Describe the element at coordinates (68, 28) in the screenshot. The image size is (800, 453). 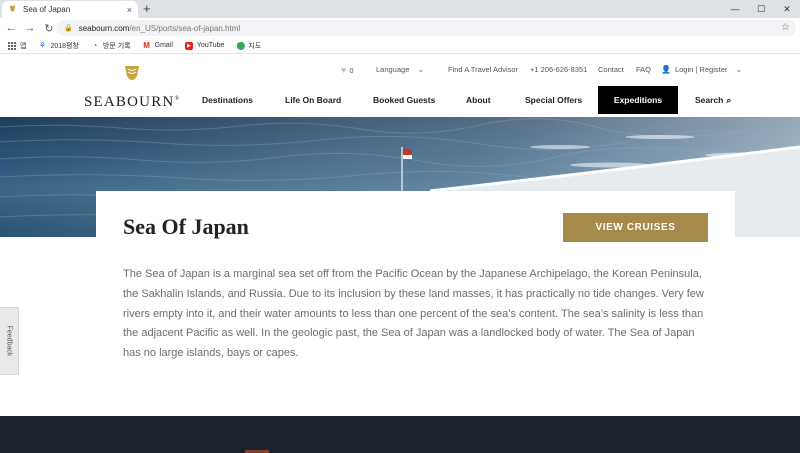
I see `lock-icon: 🔒` at that location.